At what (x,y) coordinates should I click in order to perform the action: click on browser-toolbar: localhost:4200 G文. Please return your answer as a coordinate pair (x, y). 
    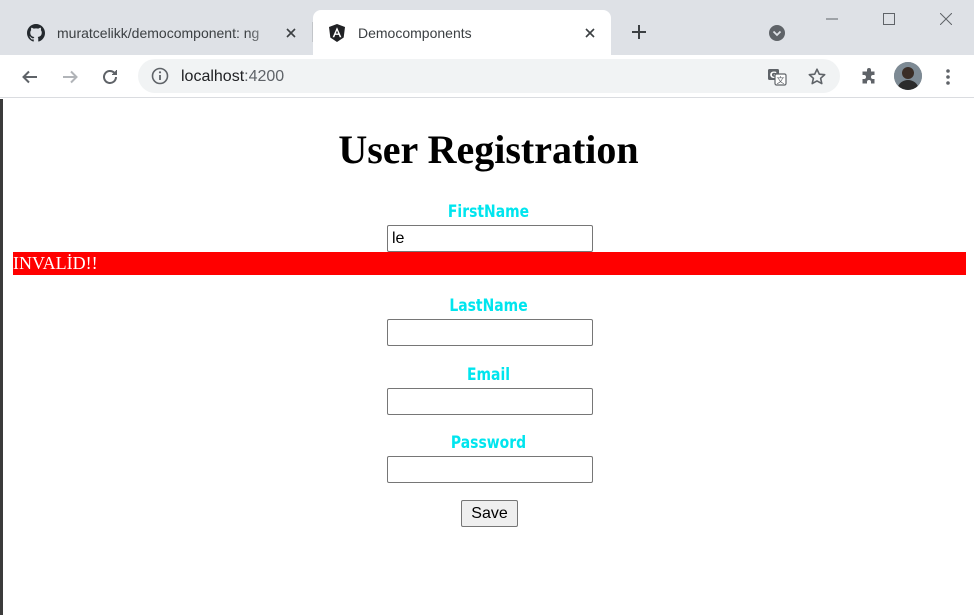
    Looking at the image, I should click on (487, 76).